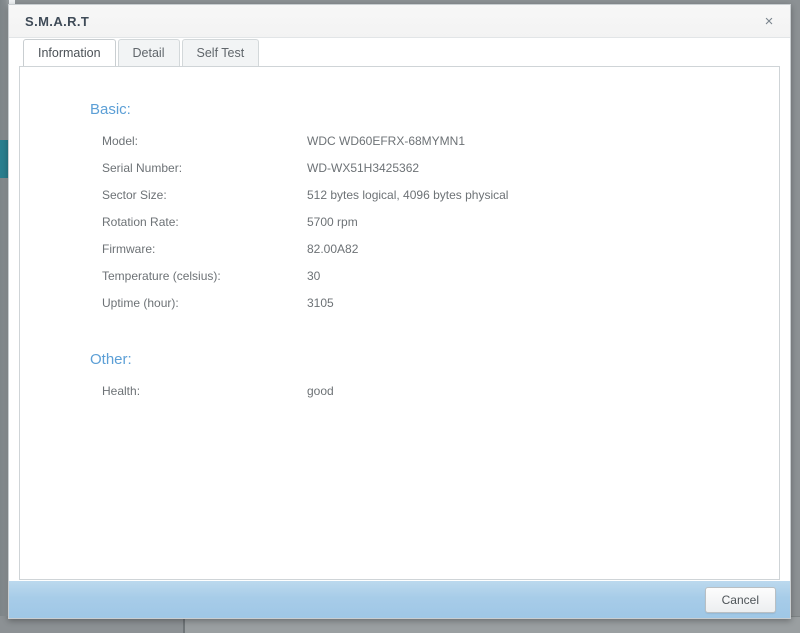 This screenshot has width=800, height=633. Describe the element at coordinates (769, 21) in the screenshot. I see `close-icon: ×` at that location.